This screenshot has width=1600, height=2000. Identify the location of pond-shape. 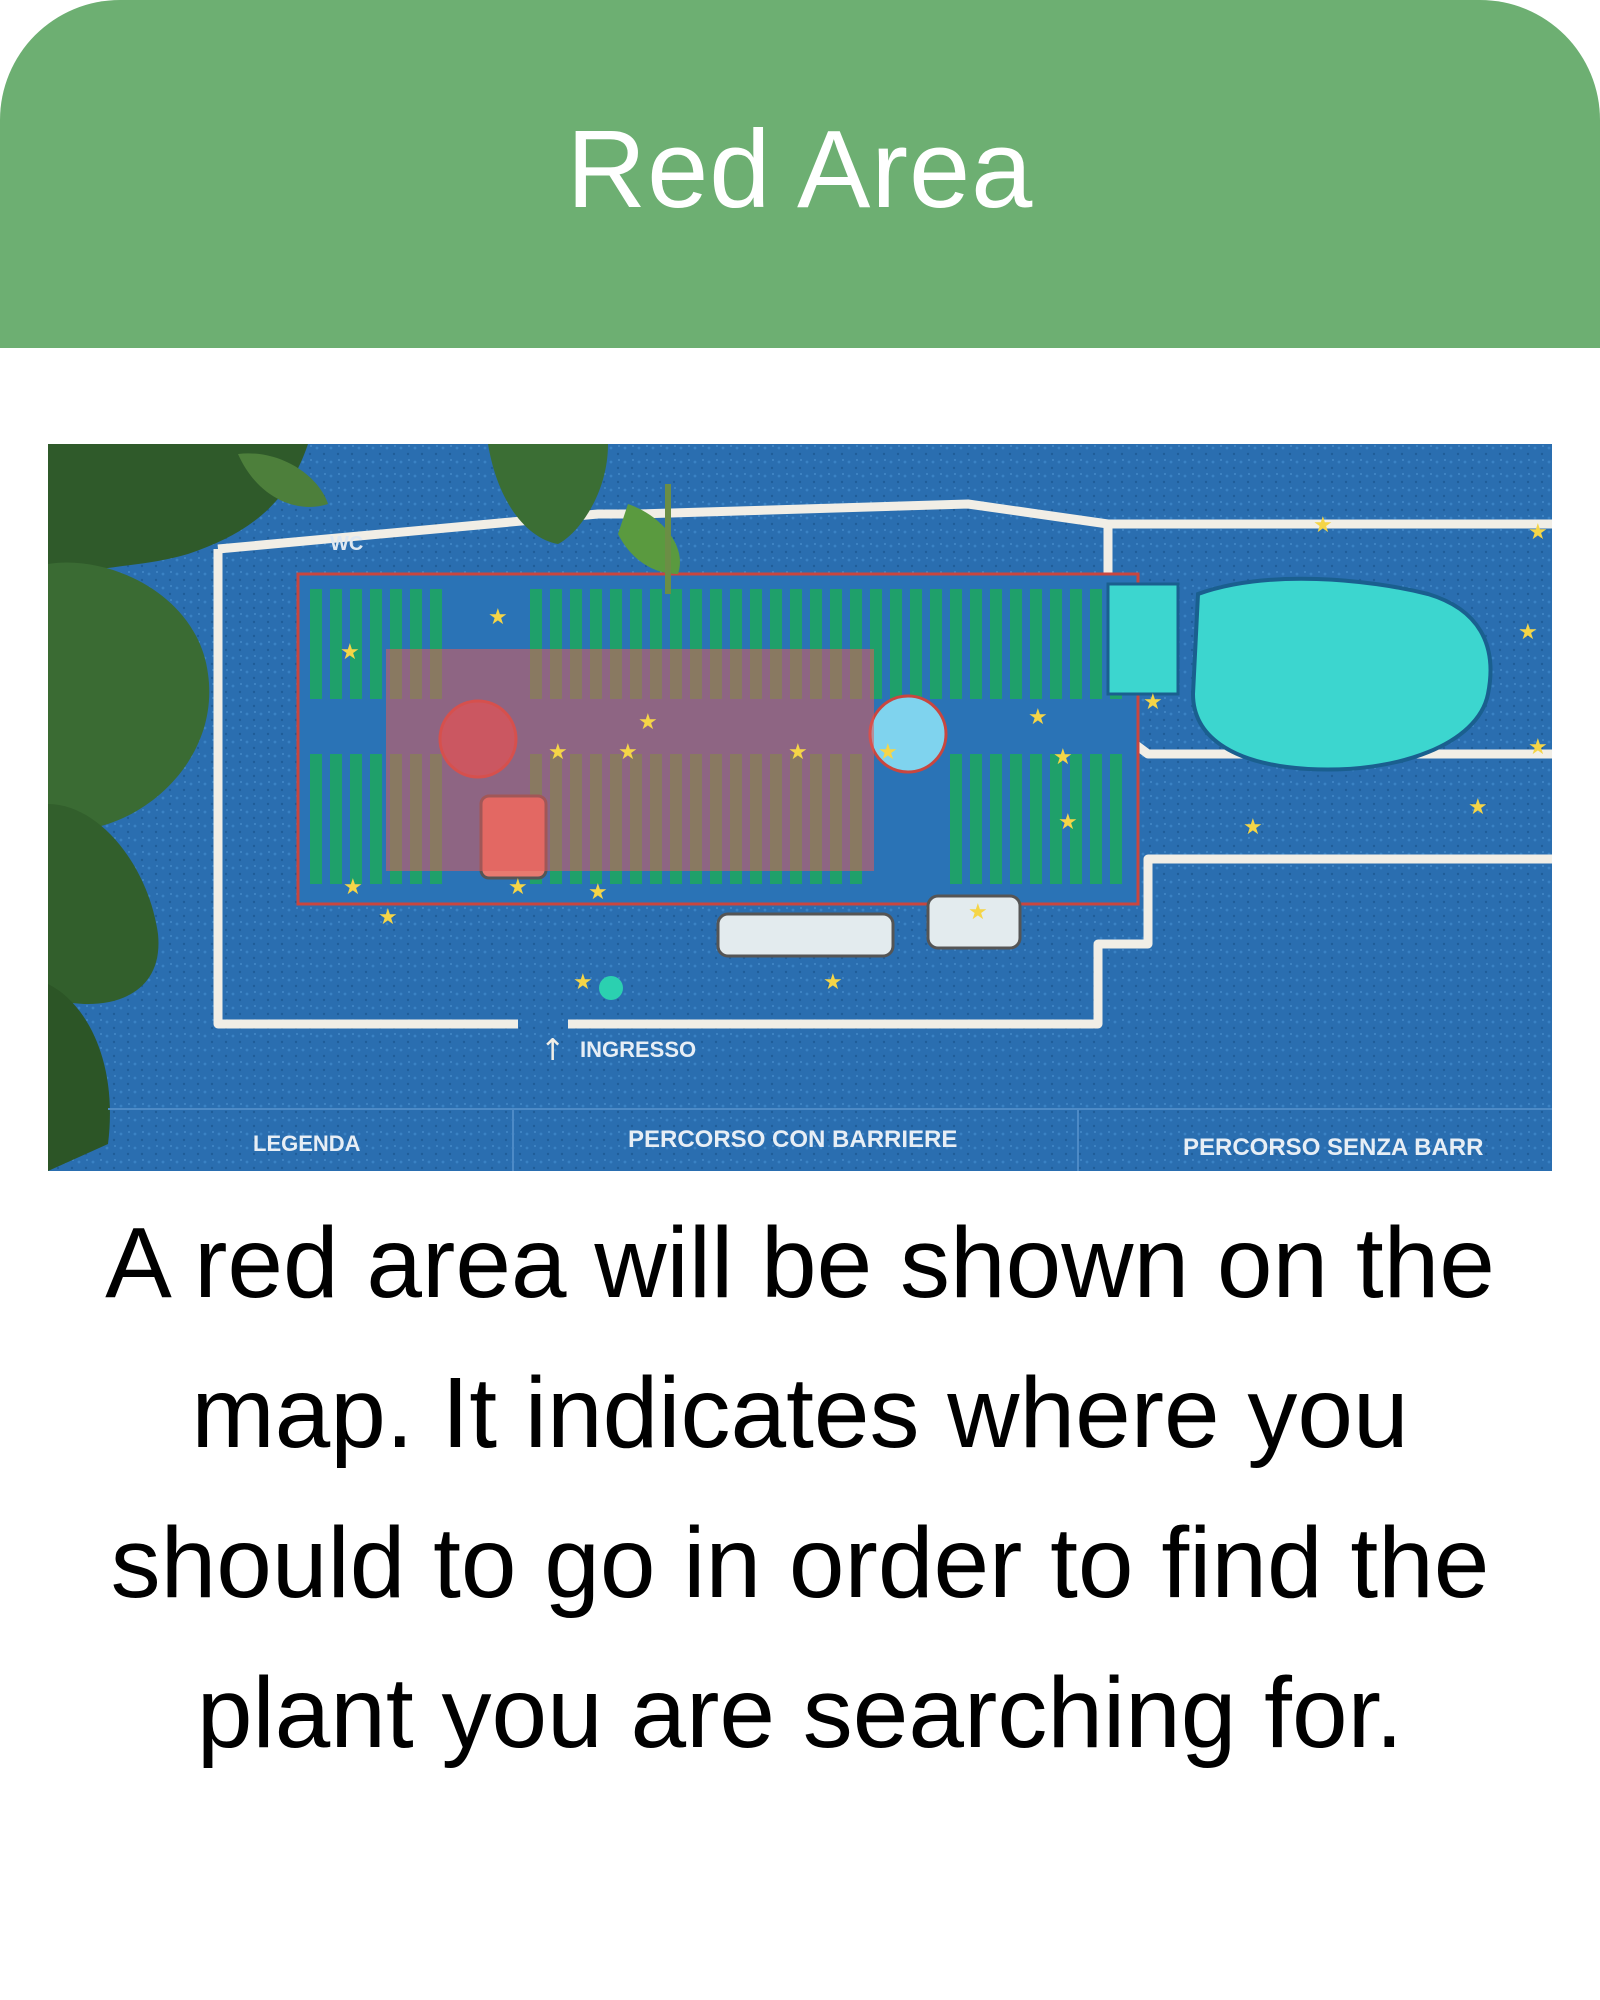
(1341, 674).